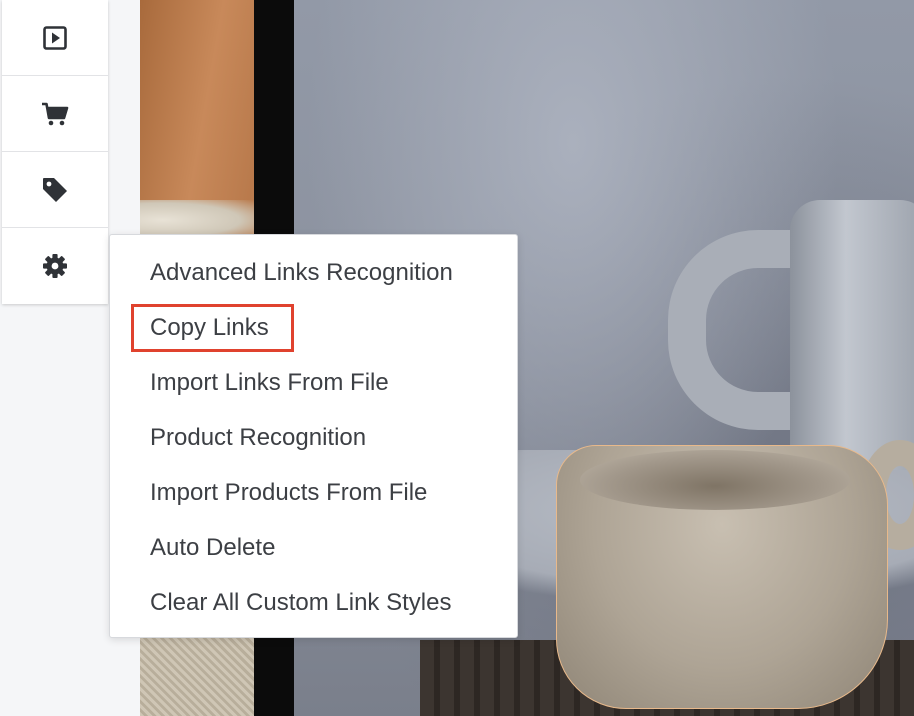 This screenshot has height=716, width=914. Describe the element at coordinates (715, 480) in the screenshot. I see `image-front-mug-rim` at that location.